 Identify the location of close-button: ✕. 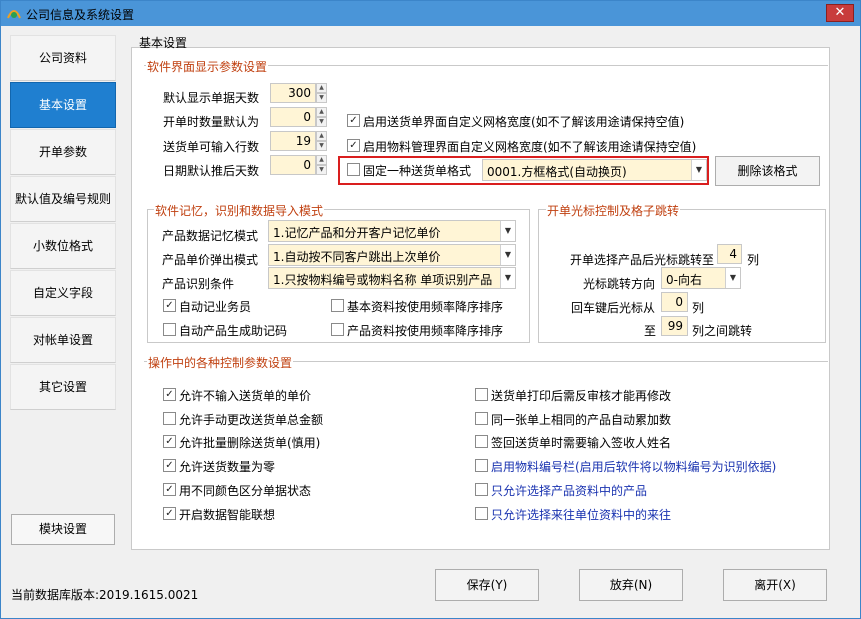
(840, 13).